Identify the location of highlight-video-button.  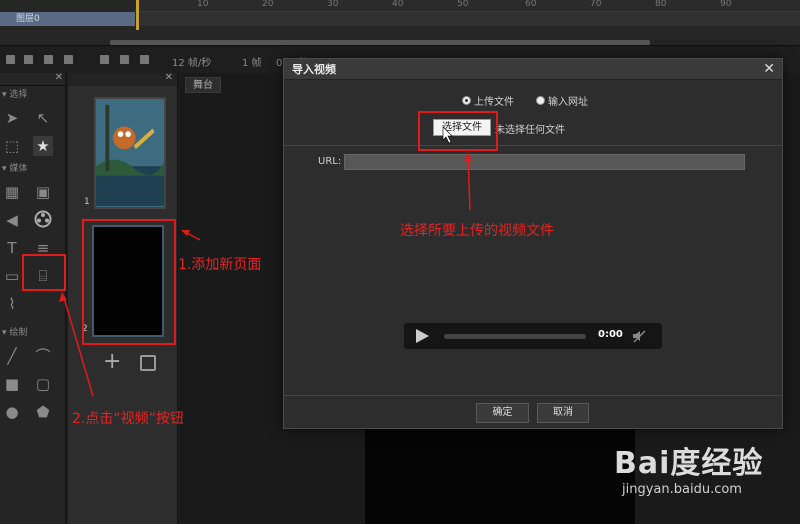
(44, 272).